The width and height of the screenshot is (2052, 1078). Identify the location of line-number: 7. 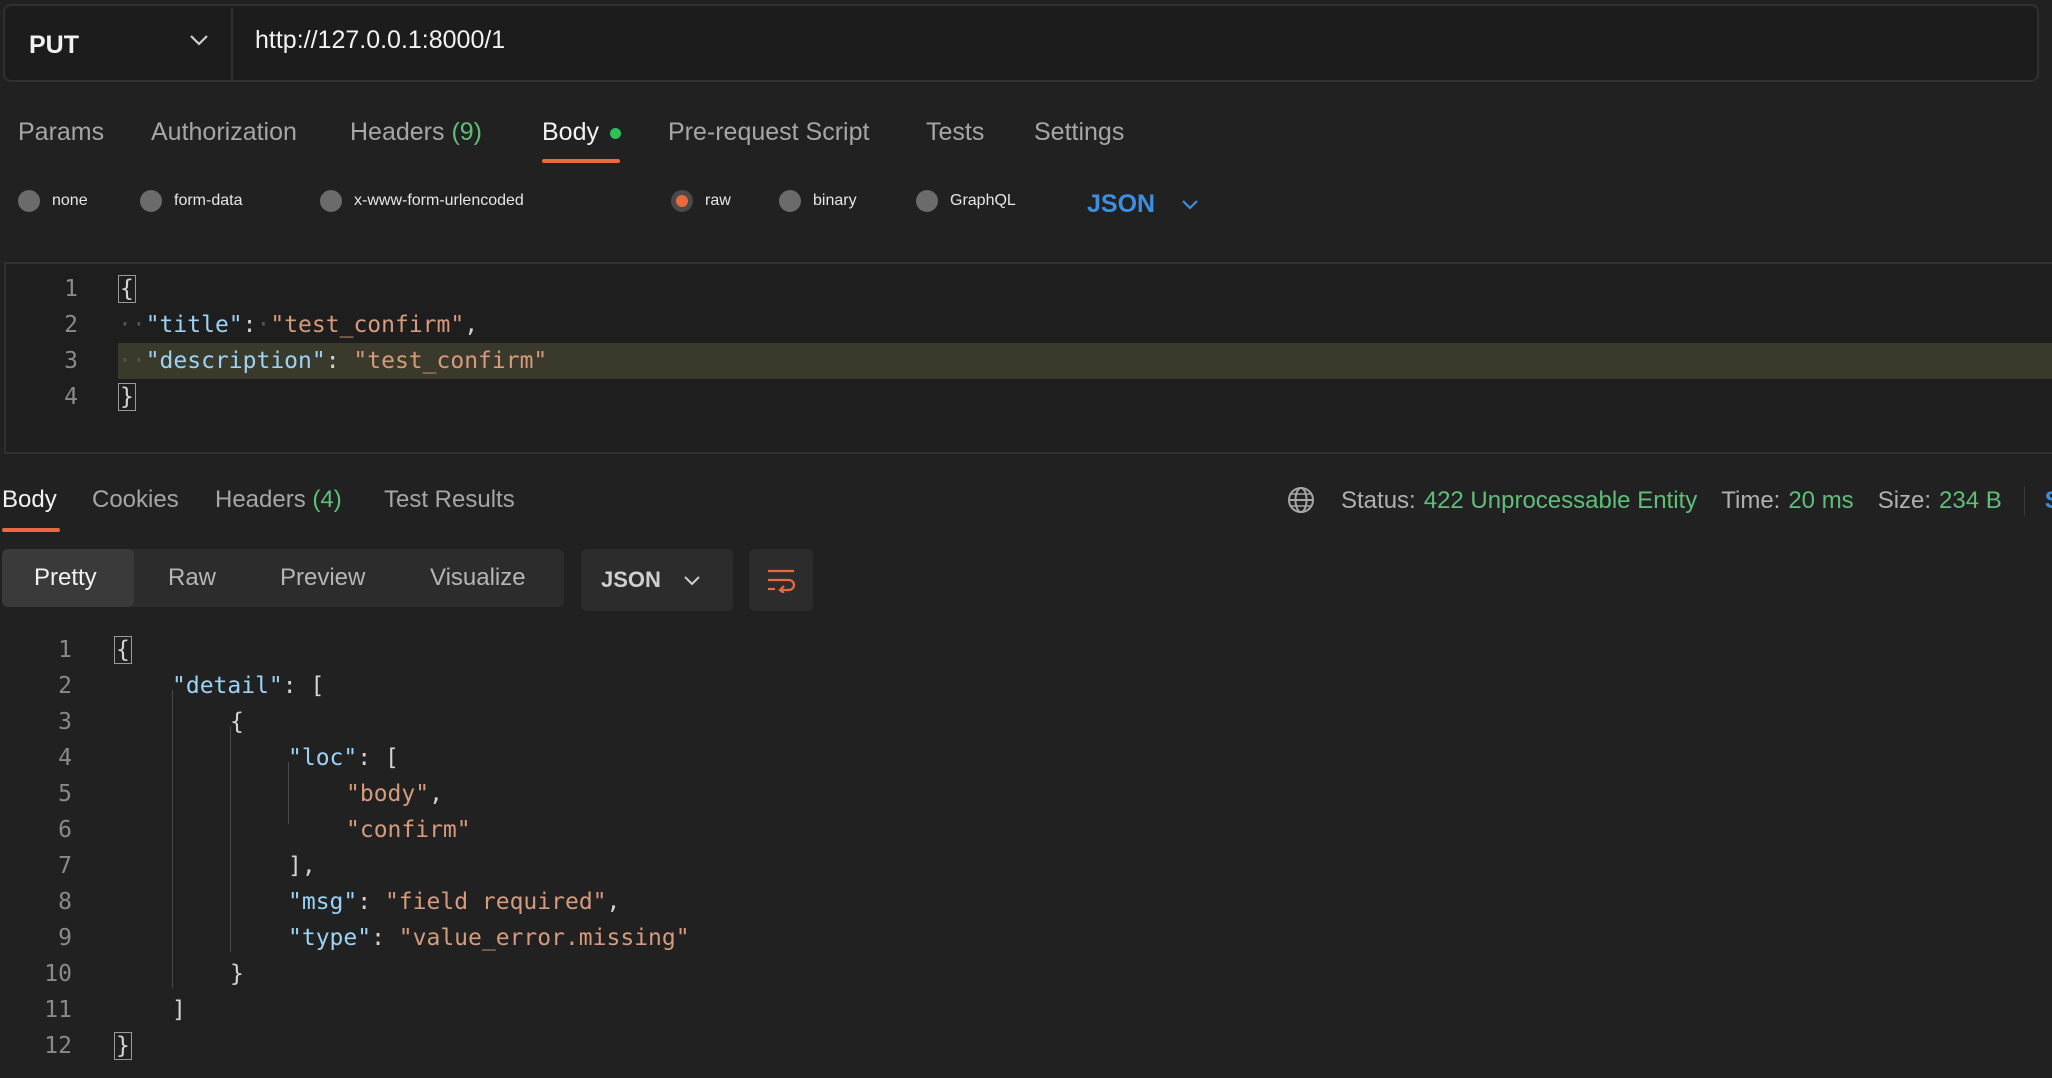
(65, 866).